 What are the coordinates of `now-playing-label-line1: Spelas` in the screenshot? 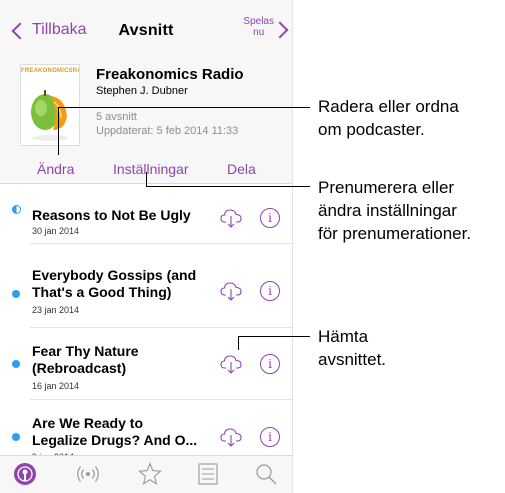 It's located at (258, 21).